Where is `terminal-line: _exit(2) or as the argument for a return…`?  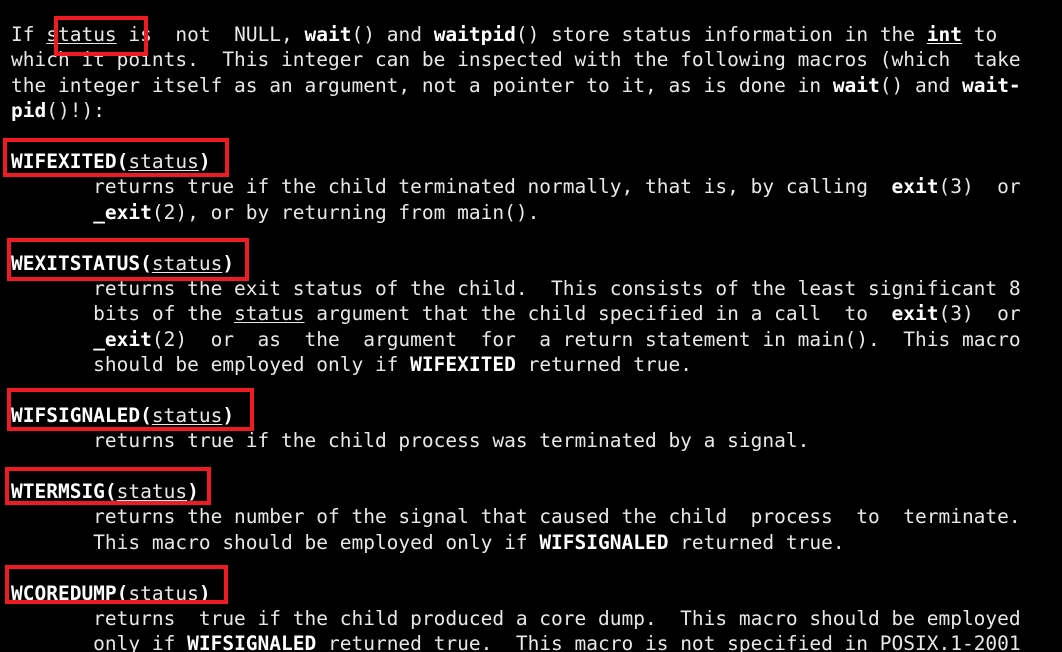
terminal-line: _exit(2) or as the argument for a return… is located at coordinates (536, 339).